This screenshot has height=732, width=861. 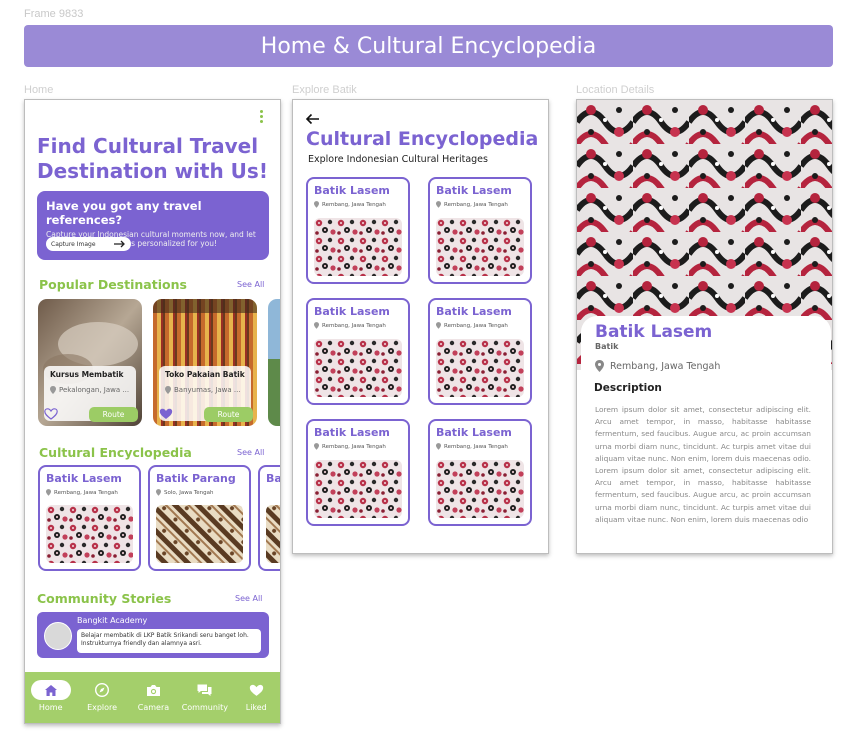 What do you see at coordinates (50, 707) in the screenshot?
I see `nav-label: Home` at bounding box center [50, 707].